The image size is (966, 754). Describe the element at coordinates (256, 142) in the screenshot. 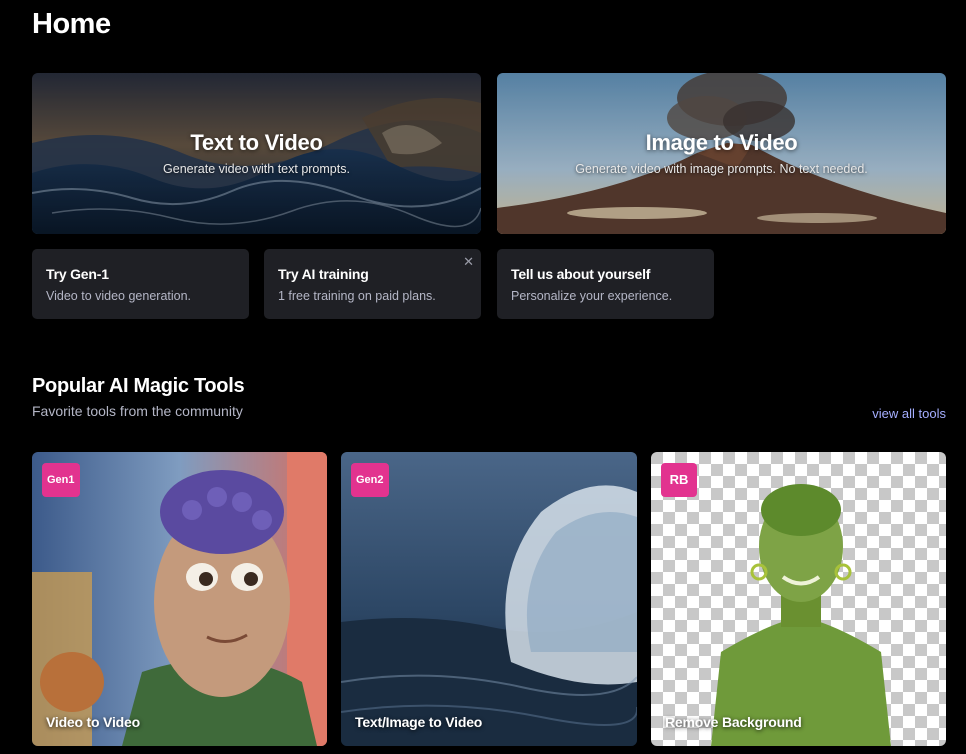

I see `hero-title: Text to Video` at that location.